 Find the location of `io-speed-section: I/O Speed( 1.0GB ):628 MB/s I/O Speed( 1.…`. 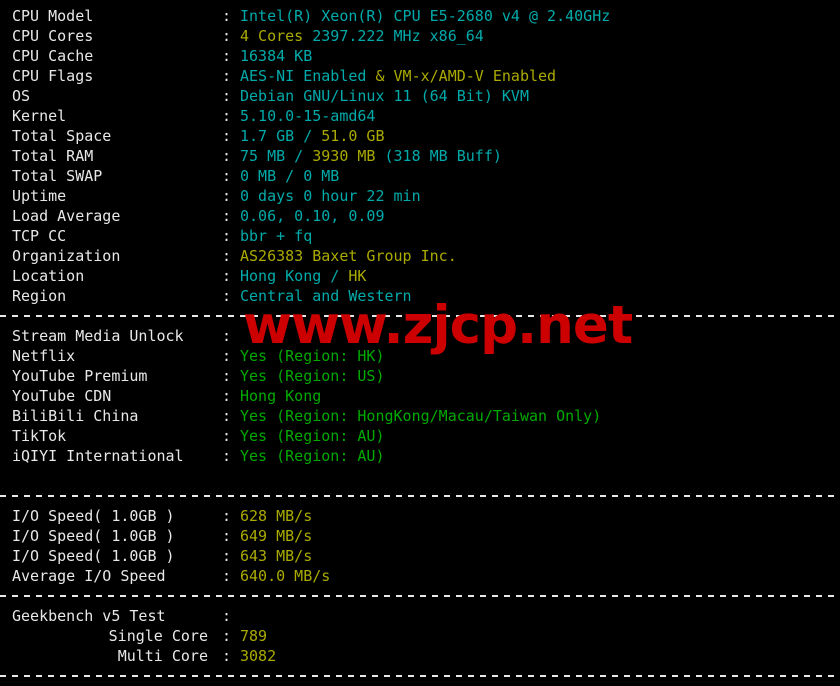

io-speed-section: I/O Speed( 1.0GB ):628 MB/s I/O Speed( 1.… is located at coordinates (420, 546).